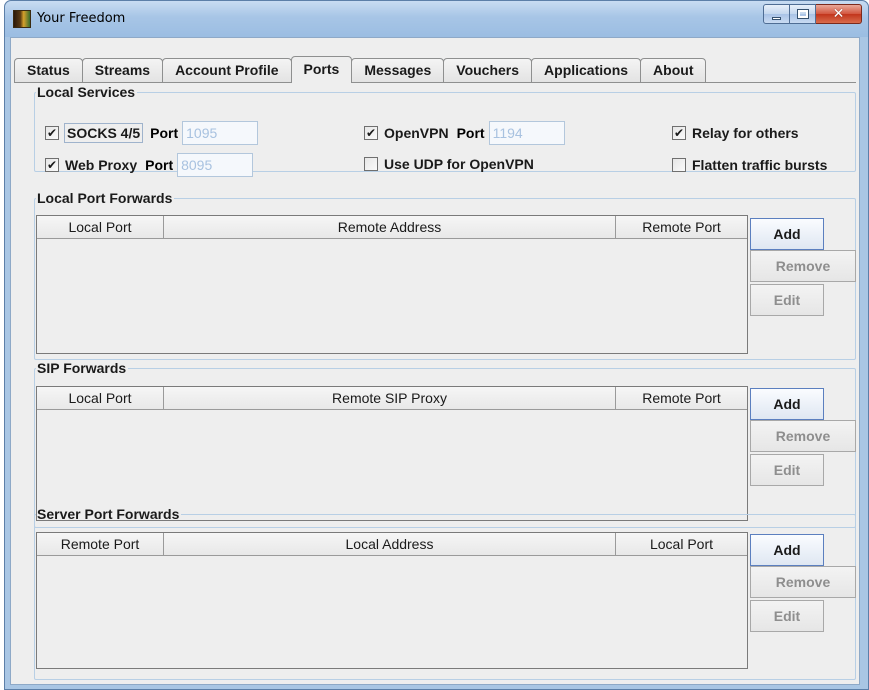  Describe the element at coordinates (435, 82) in the screenshot. I see `tab-baseline` at that location.